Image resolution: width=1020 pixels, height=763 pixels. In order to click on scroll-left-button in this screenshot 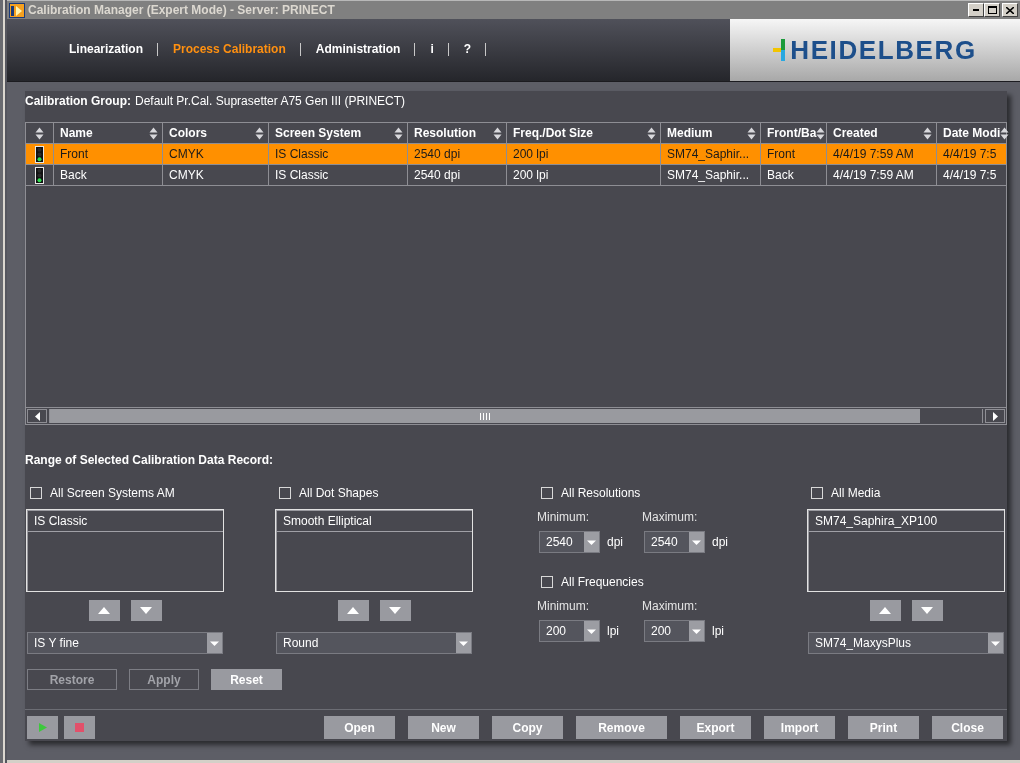, I will do `click(37, 416)`.